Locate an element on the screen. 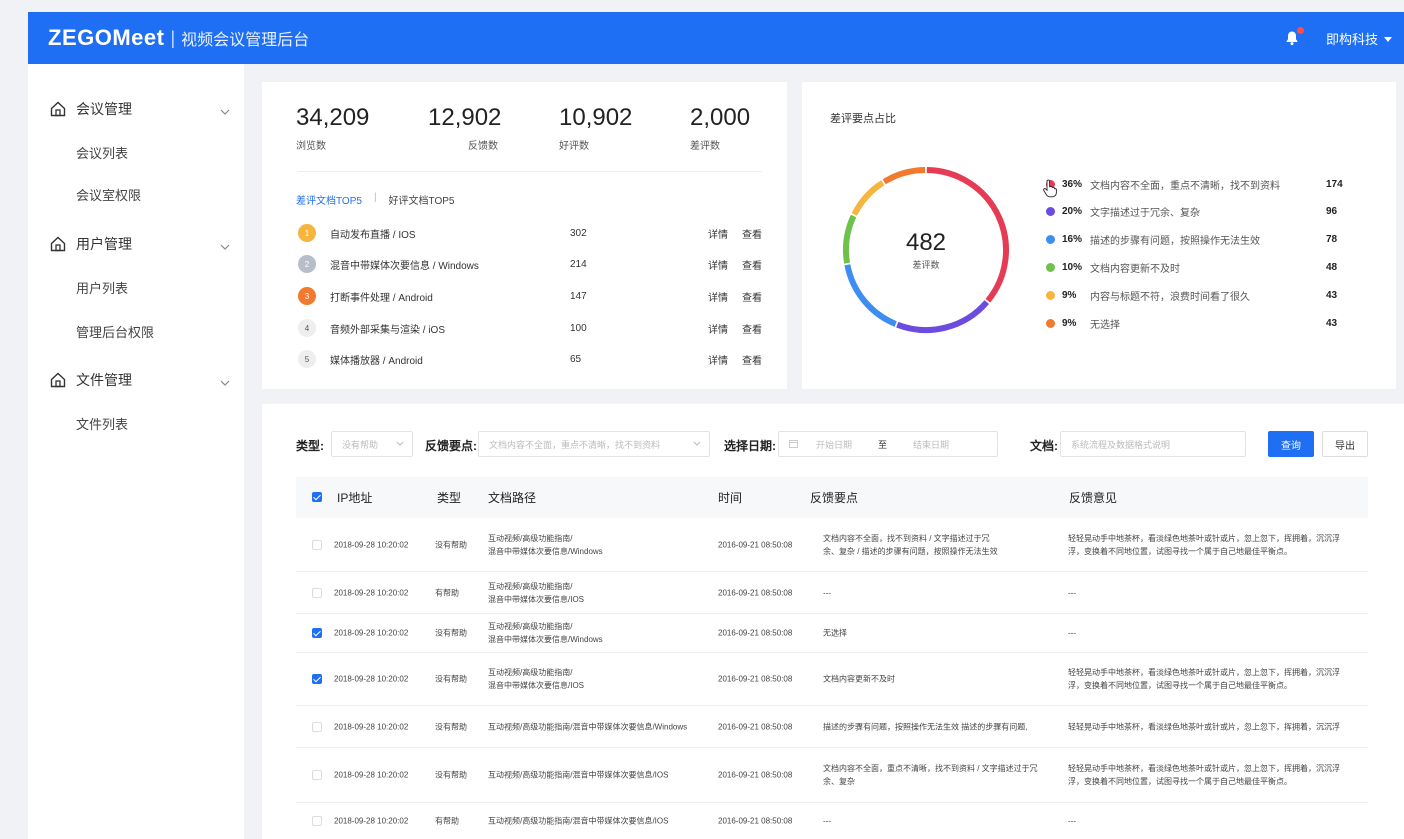  chevron-down-icon is located at coordinates (225, 245).